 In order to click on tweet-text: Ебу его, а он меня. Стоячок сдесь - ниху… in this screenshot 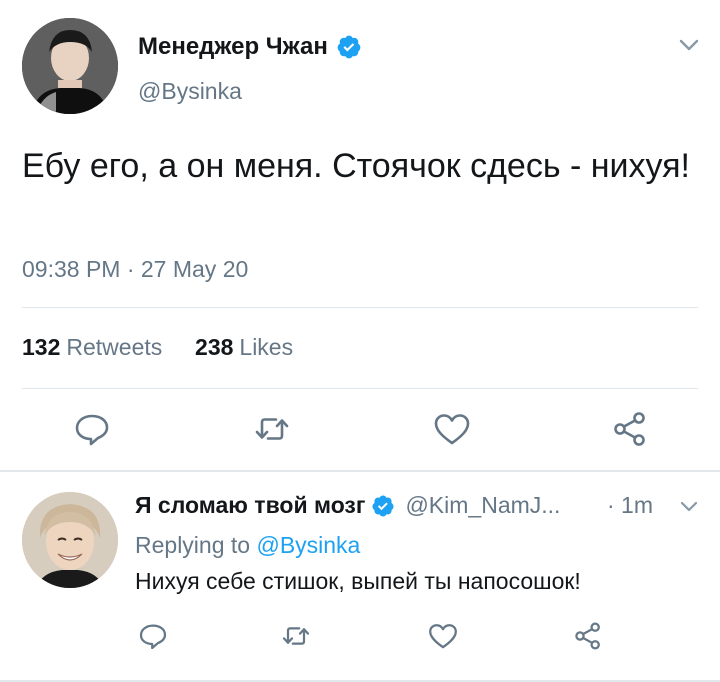, I will do `click(356, 166)`.